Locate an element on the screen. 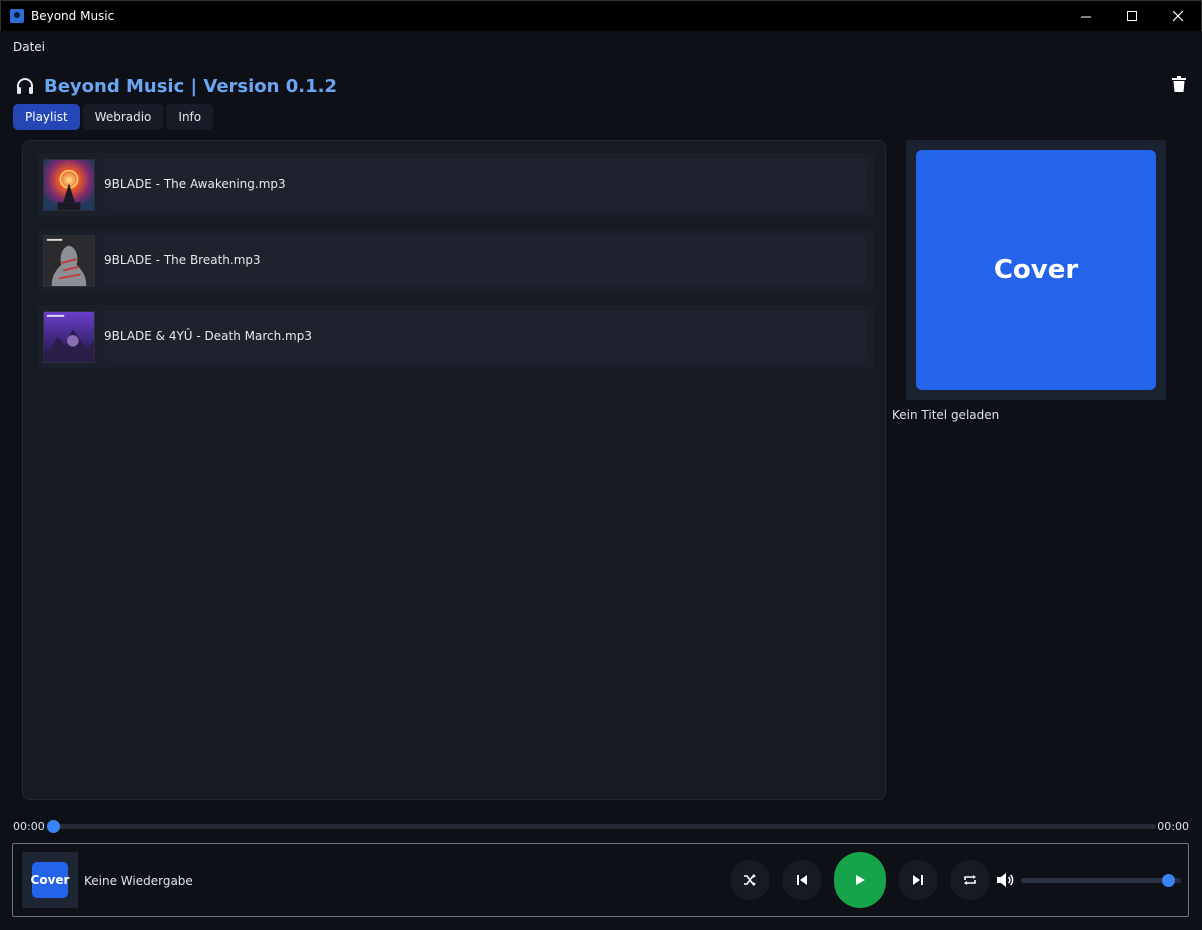 The image size is (1202, 930). tab-info: Info is located at coordinates (190, 117).